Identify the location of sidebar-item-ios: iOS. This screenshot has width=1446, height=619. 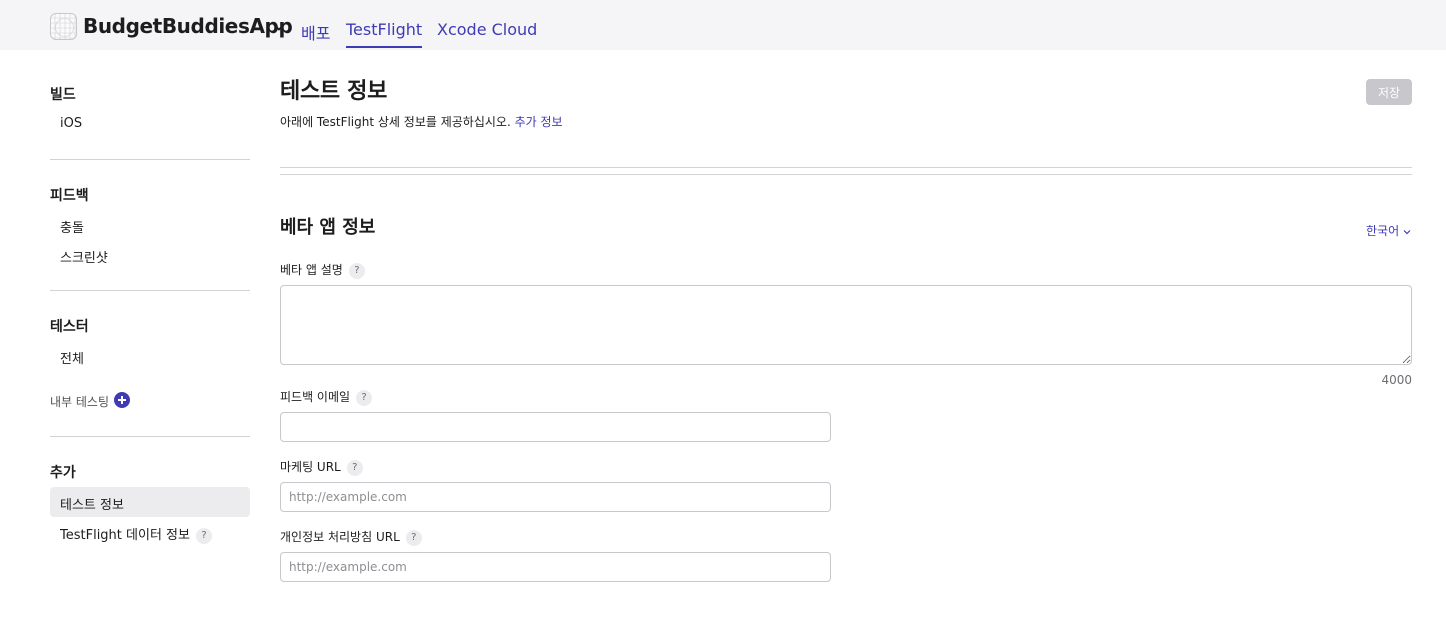
(71, 123).